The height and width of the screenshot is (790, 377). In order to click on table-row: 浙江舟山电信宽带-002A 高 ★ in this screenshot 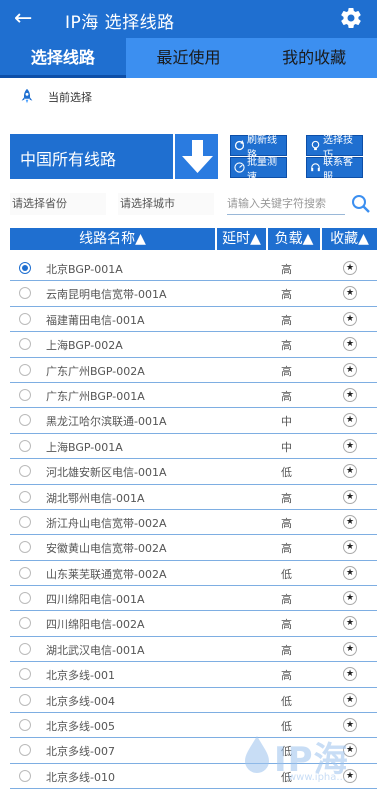, I will do `click(193, 523)`.